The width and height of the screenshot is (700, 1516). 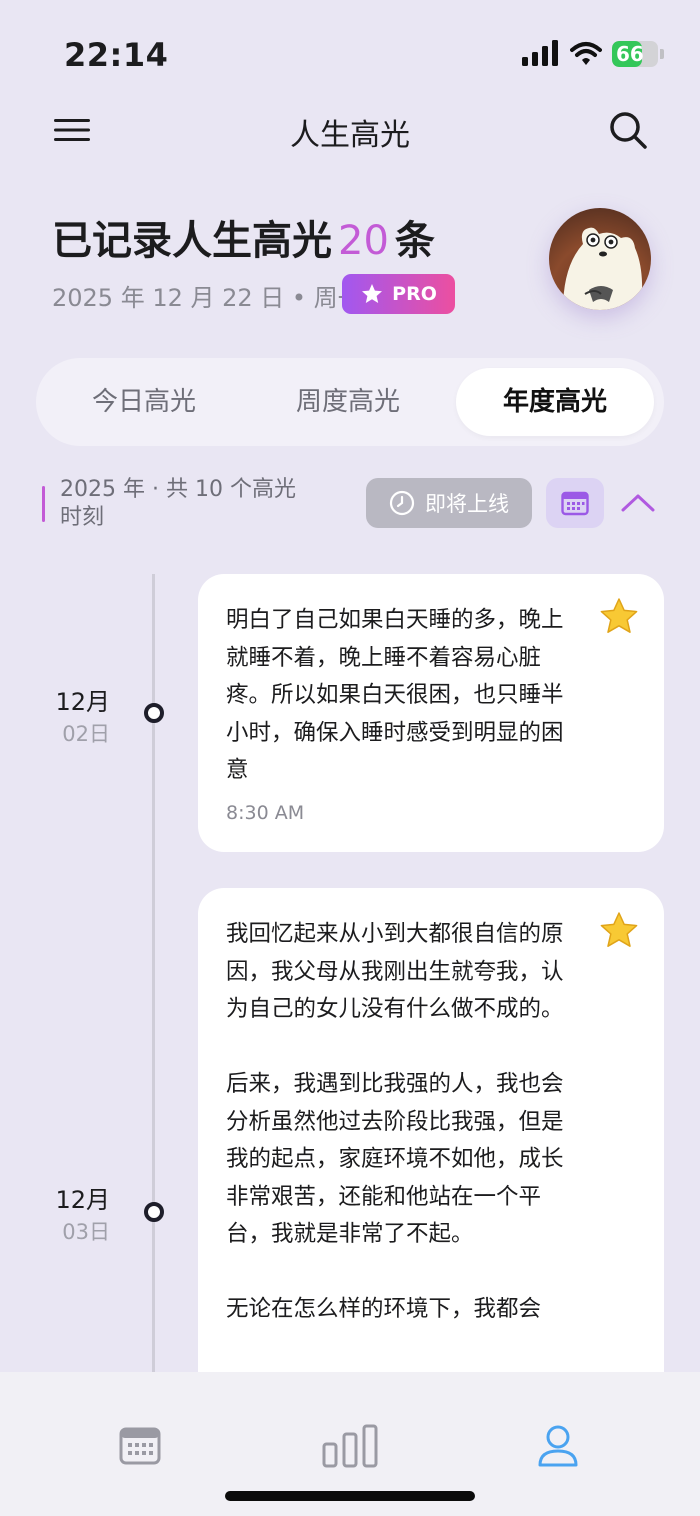 What do you see at coordinates (363, 241) in the screenshot?
I see `highlight-count: 20` at bounding box center [363, 241].